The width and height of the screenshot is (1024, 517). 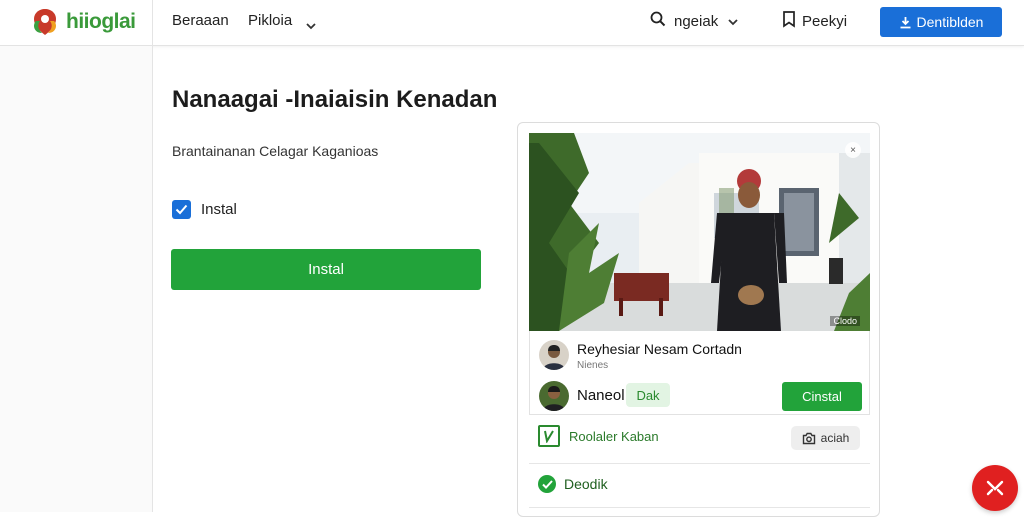 What do you see at coordinates (270, 20) in the screenshot?
I see `nav-item-2-label: Pikloia` at bounding box center [270, 20].